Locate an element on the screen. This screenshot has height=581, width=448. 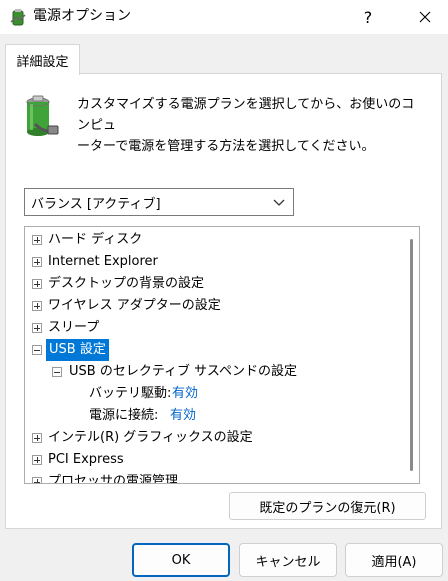
scrollbar-thumb is located at coordinates (411, 355).